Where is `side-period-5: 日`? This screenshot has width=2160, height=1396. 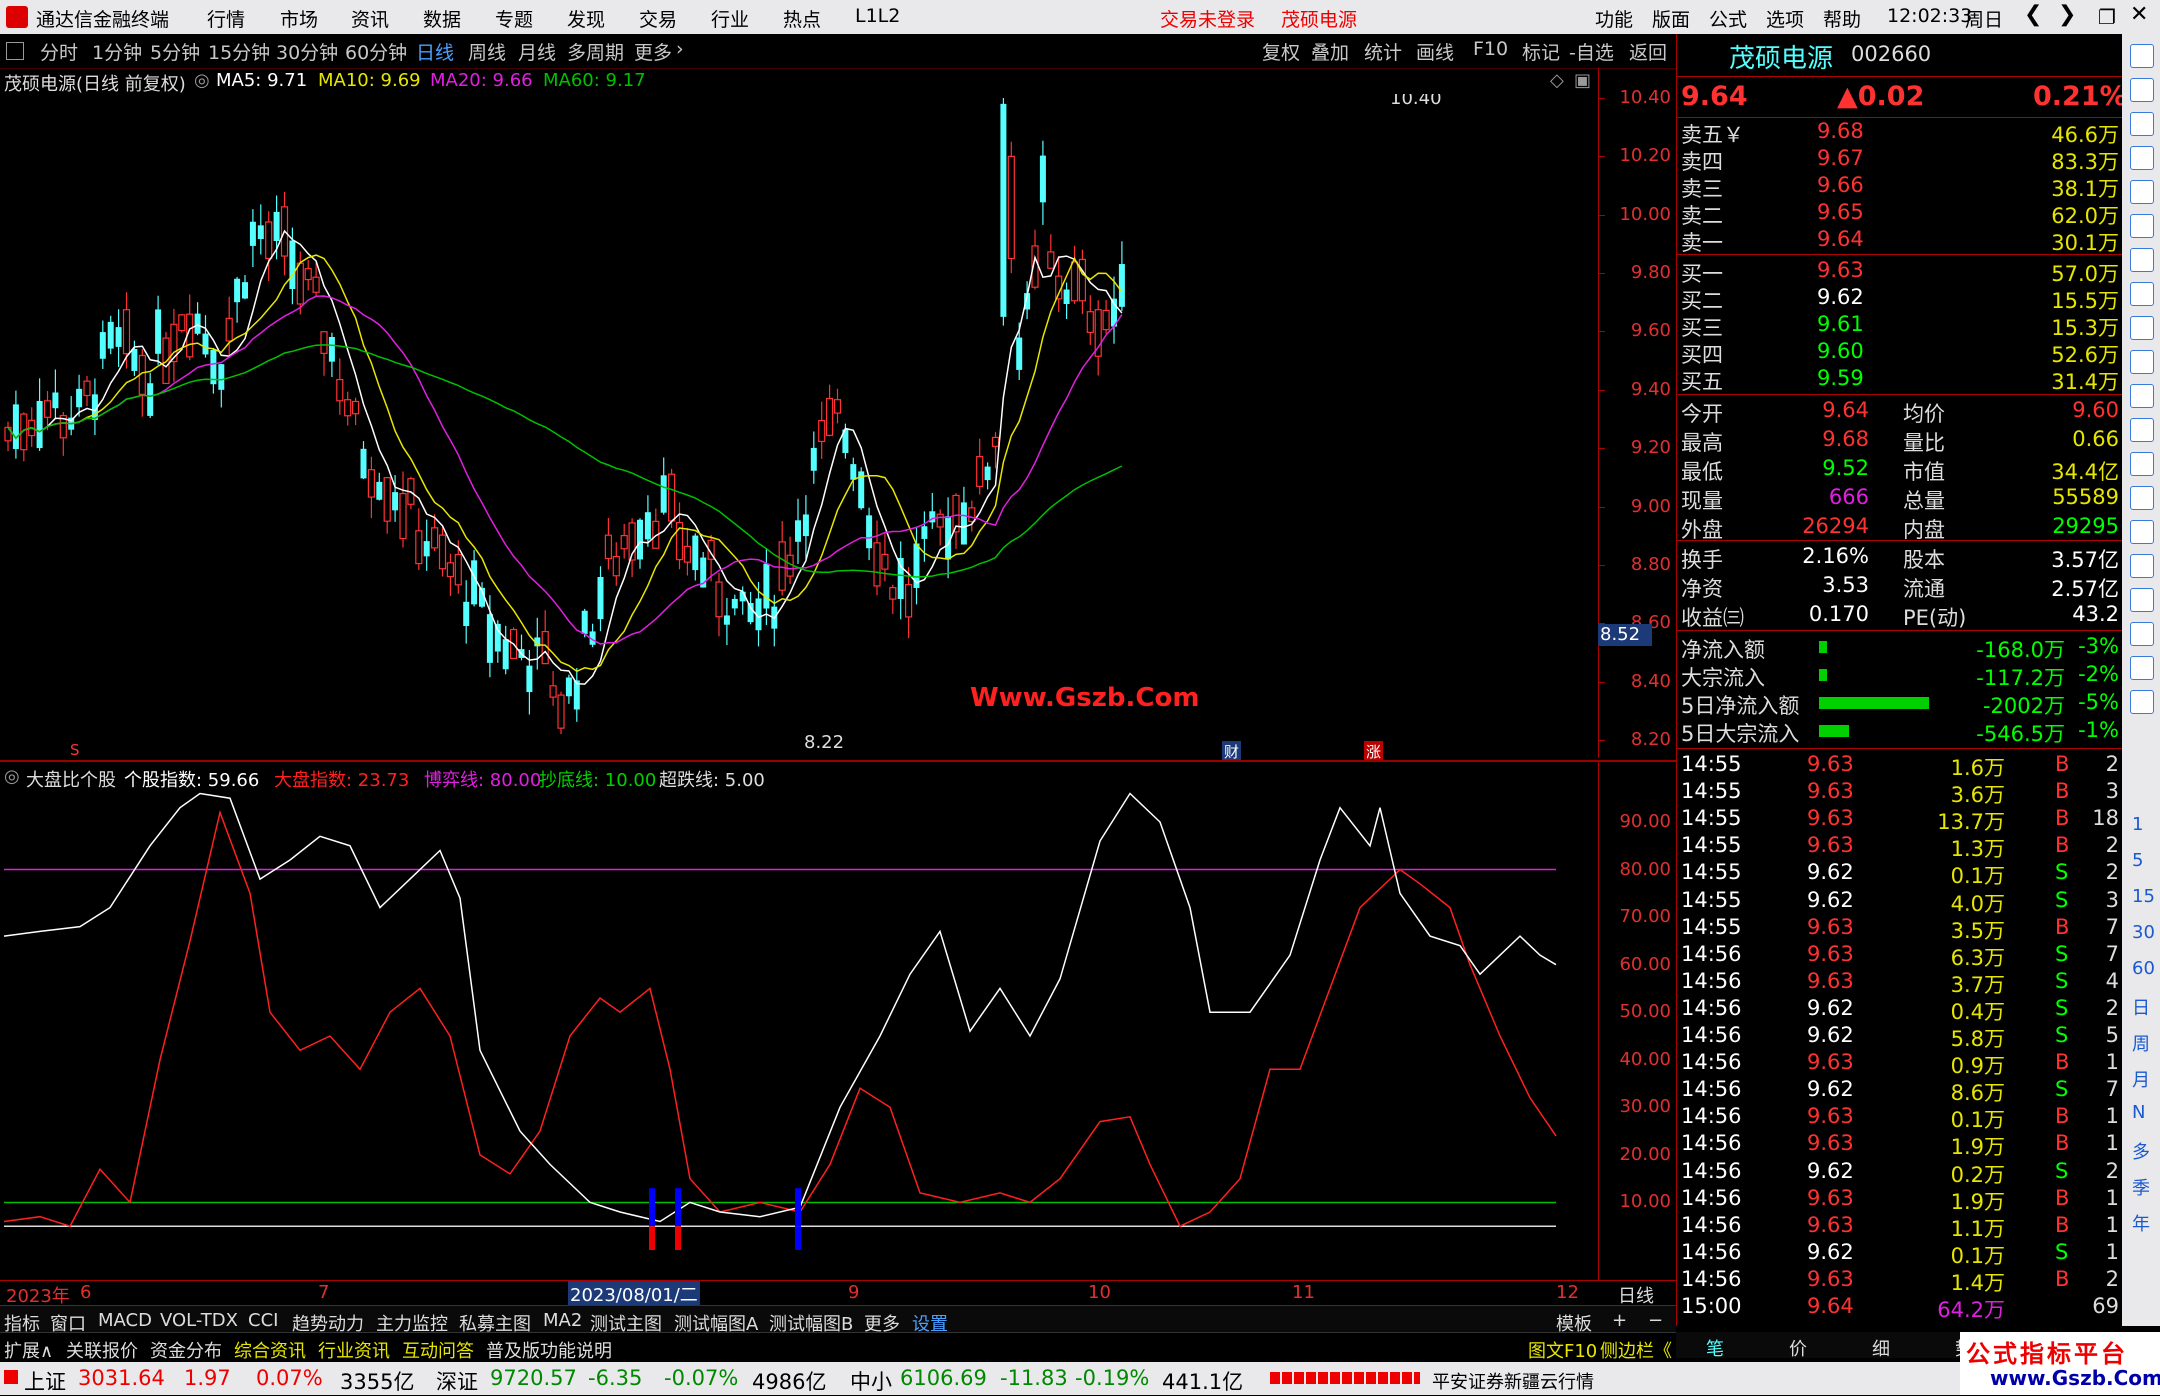
side-period-5: 日 is located at coordinates (2141, 1007).